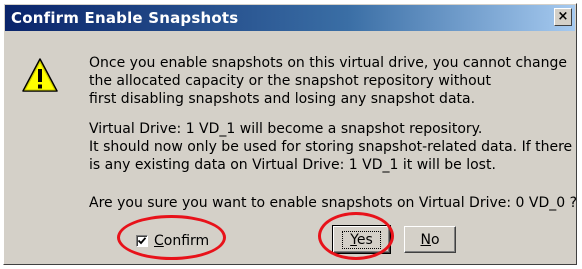  Describe the element at coordinates (159, 241) in the screenshot. I see `mnemonic-letter: C` at that location.